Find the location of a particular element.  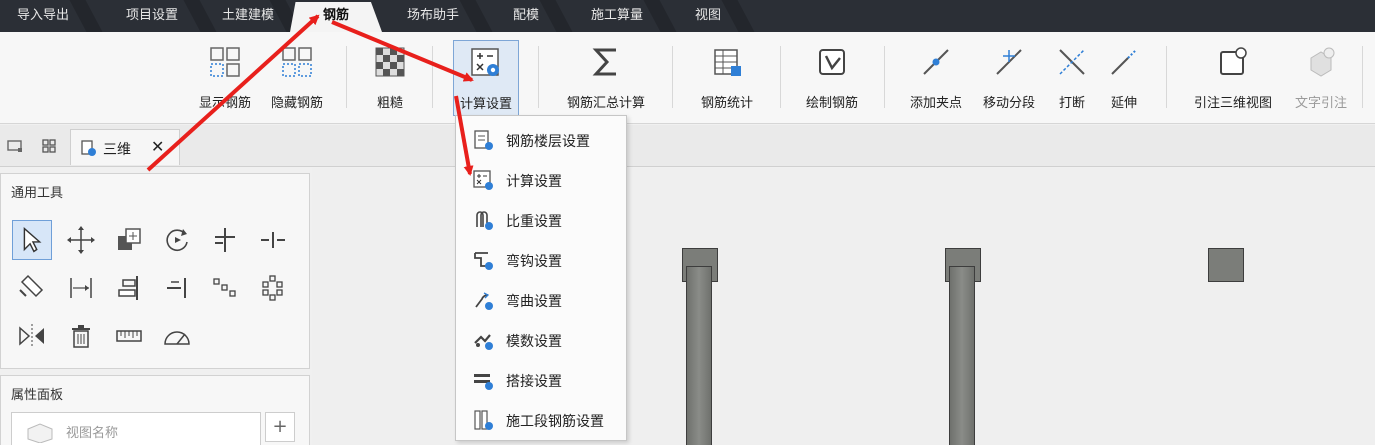

table-icon is located at coordinates (727, 62).